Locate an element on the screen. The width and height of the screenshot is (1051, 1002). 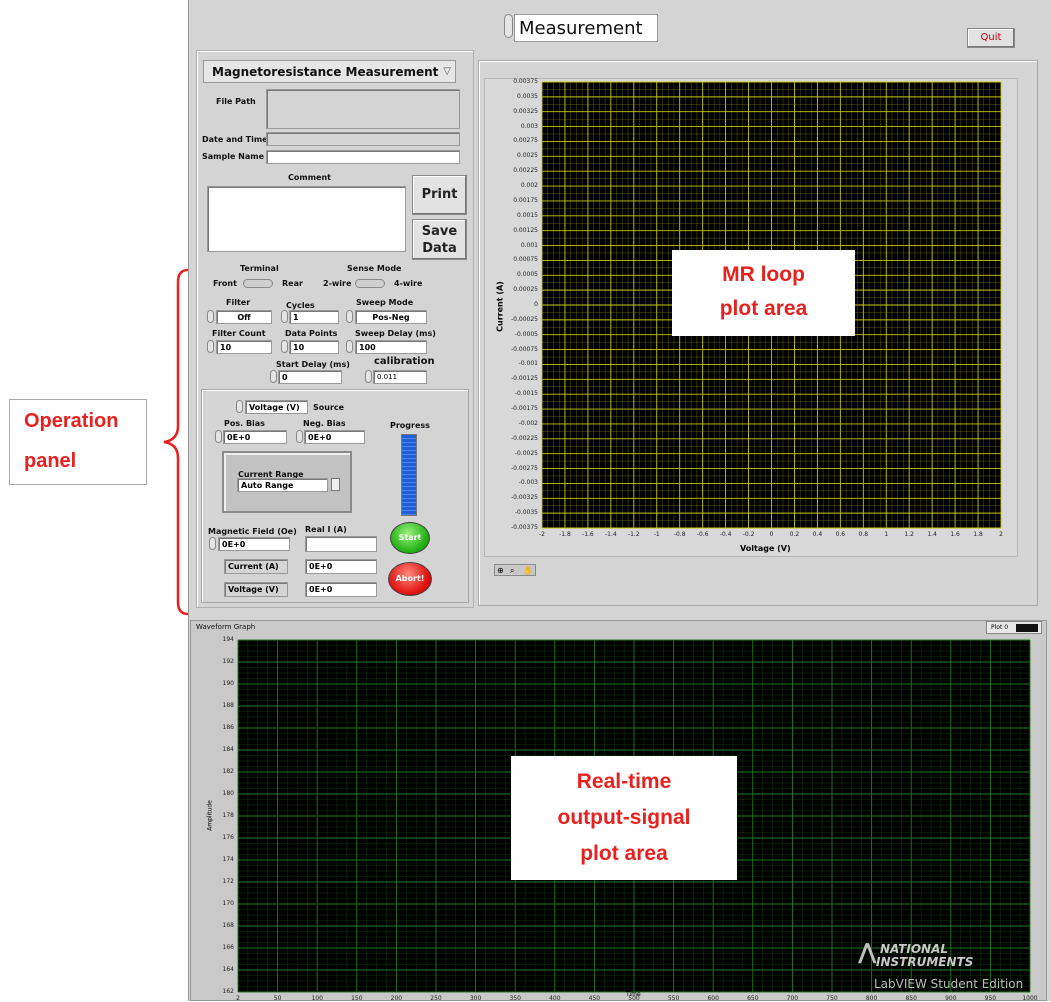
print-button: Print is located at coordinates (439, 195).